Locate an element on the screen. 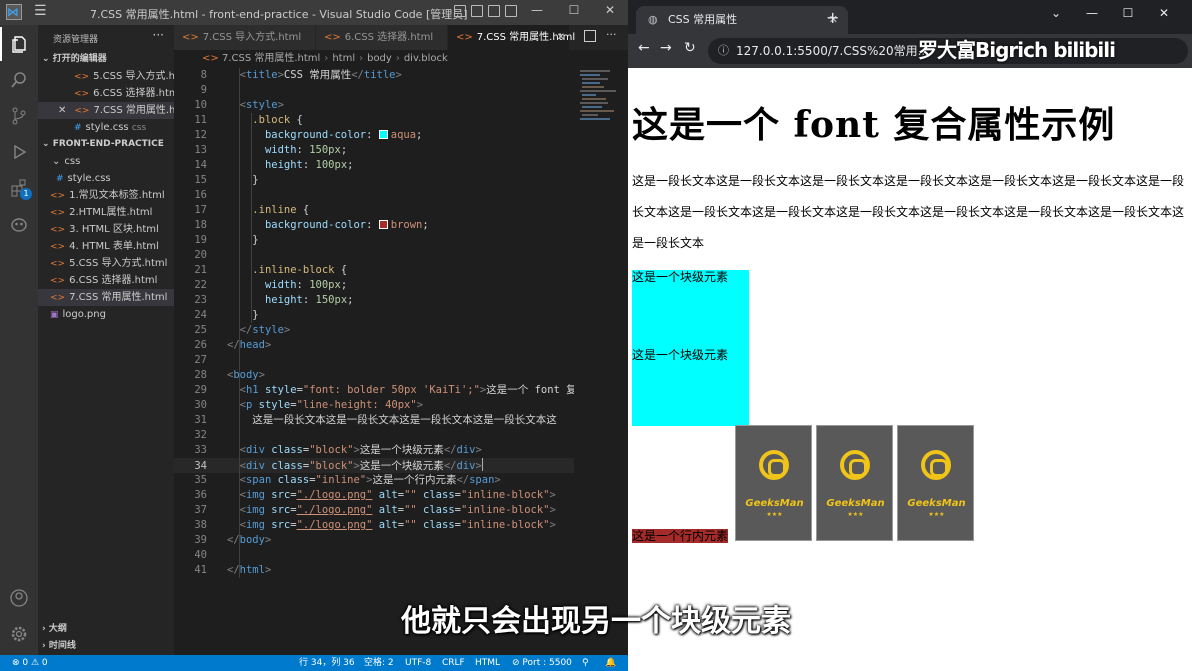 The height and width of the screenshot is (671, 1192). tree-item: ▣ logo.png is located at coordinates (106, 314).